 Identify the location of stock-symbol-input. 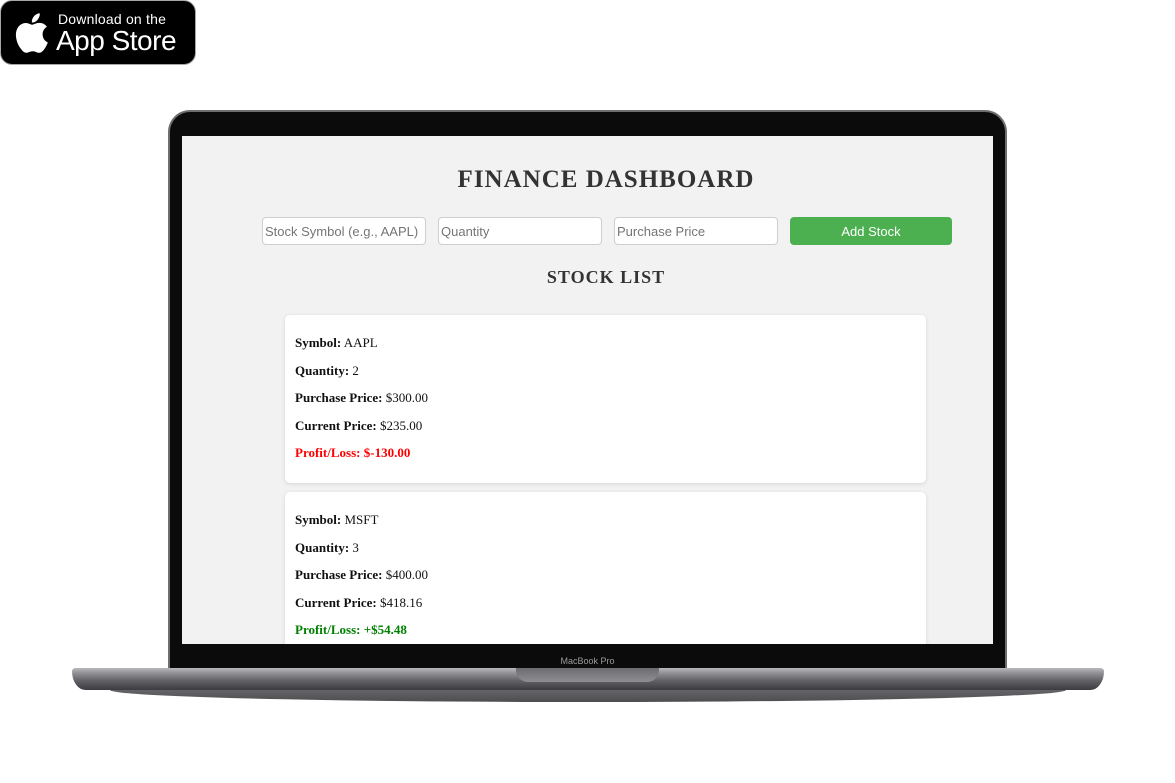
(344, 231).